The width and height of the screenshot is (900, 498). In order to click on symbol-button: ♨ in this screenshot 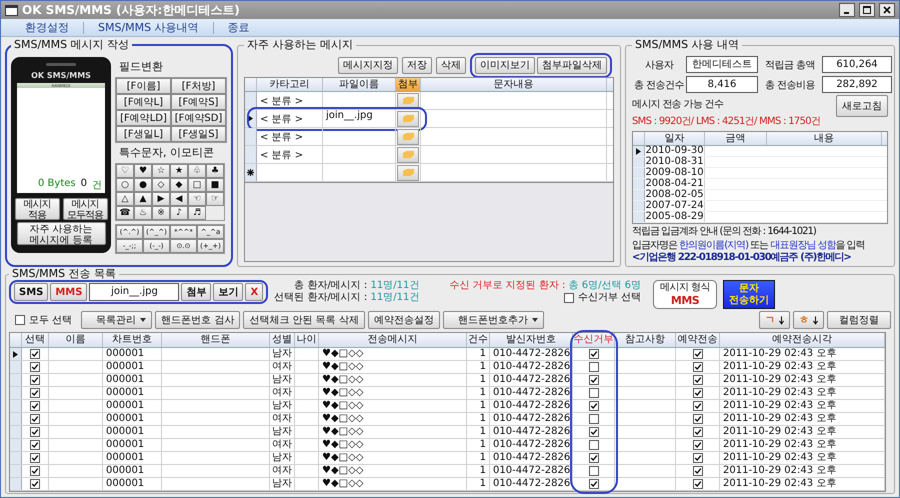, I will do `click(143, 213)`.